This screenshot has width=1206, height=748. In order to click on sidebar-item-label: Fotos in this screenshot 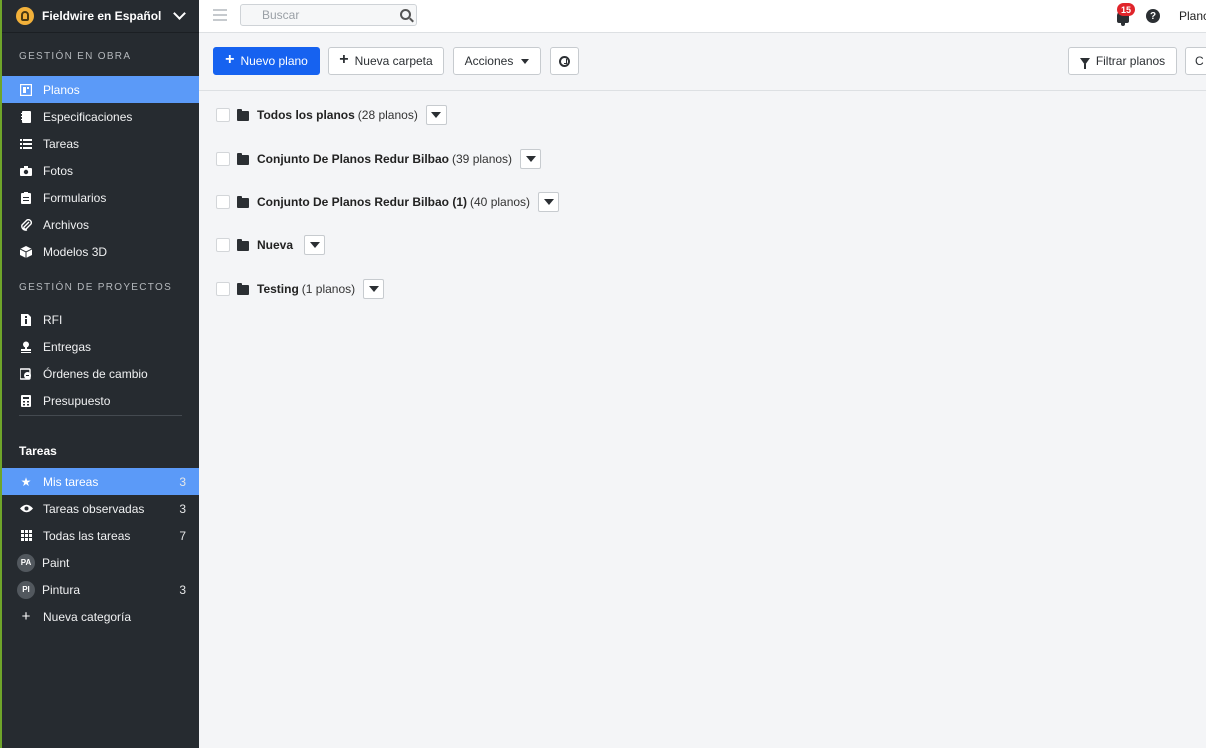, I will do `click(58, 170)`.